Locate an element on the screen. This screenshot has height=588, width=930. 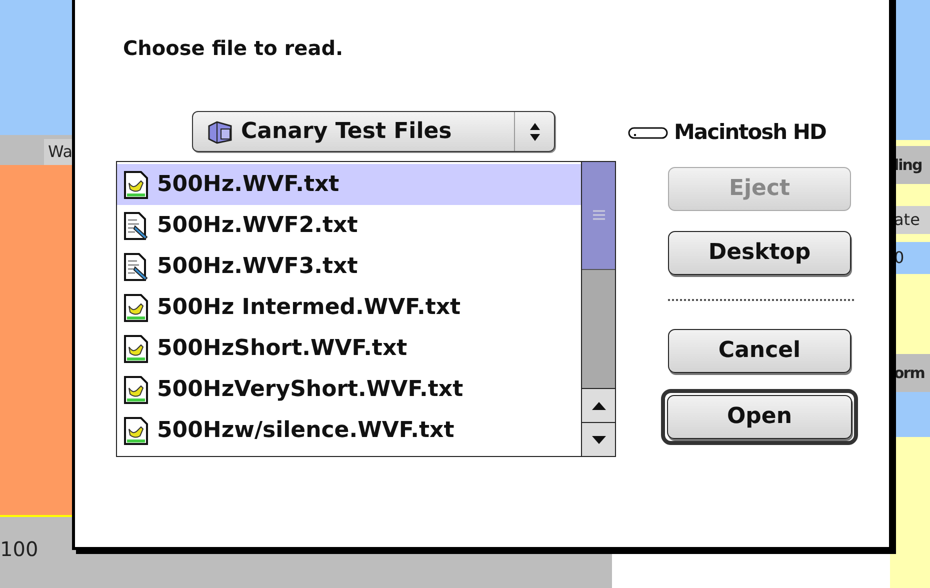
folder-popup: Canary Test Files is located at coordinates (373, 131).